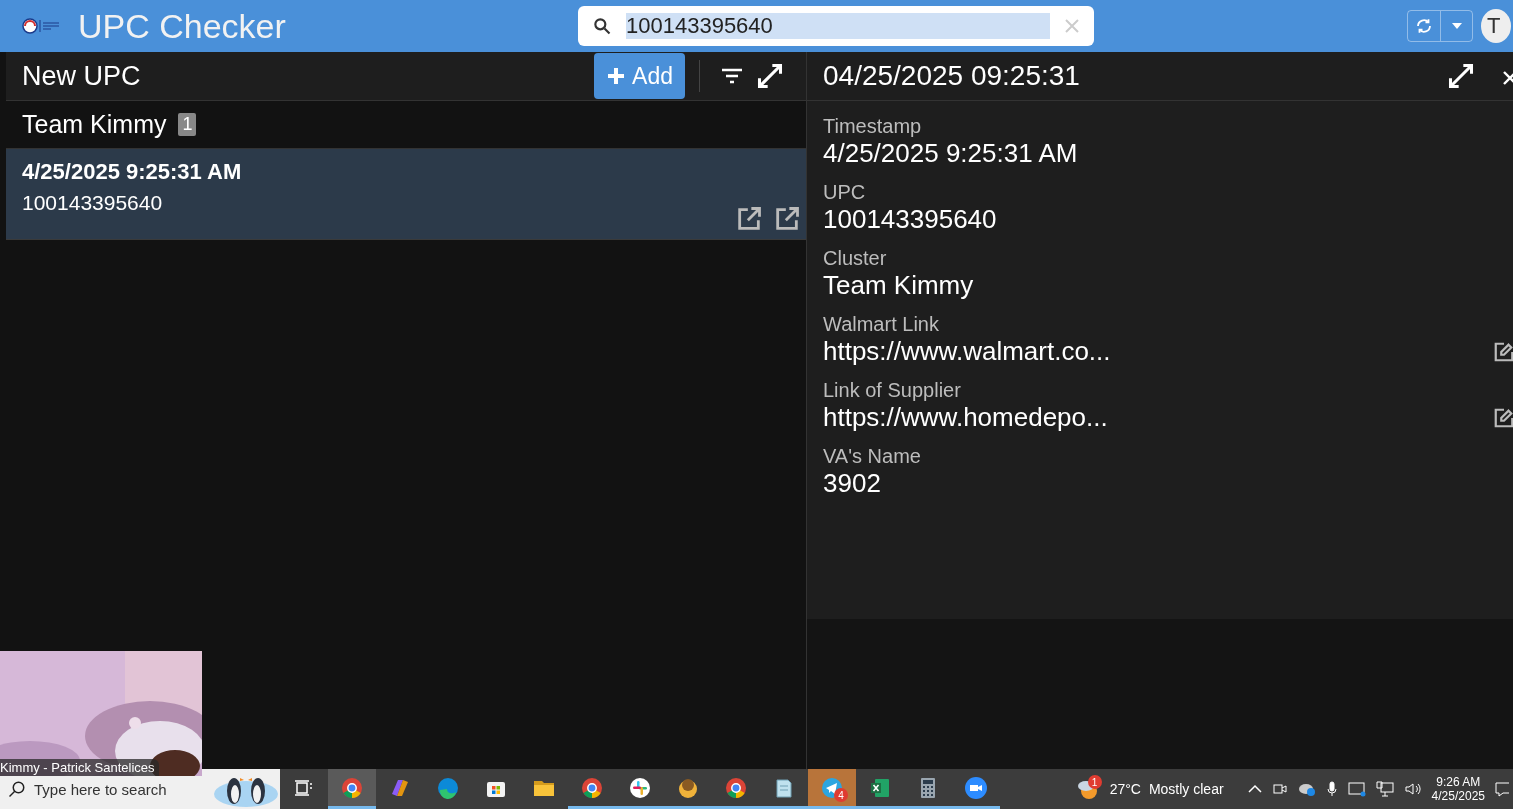 Image resolution: width=1513 pixels, height=809 pixels. I want to click on list-item: 4/25/2025 9:25:31 AM 100143395640, so click(406, 194).